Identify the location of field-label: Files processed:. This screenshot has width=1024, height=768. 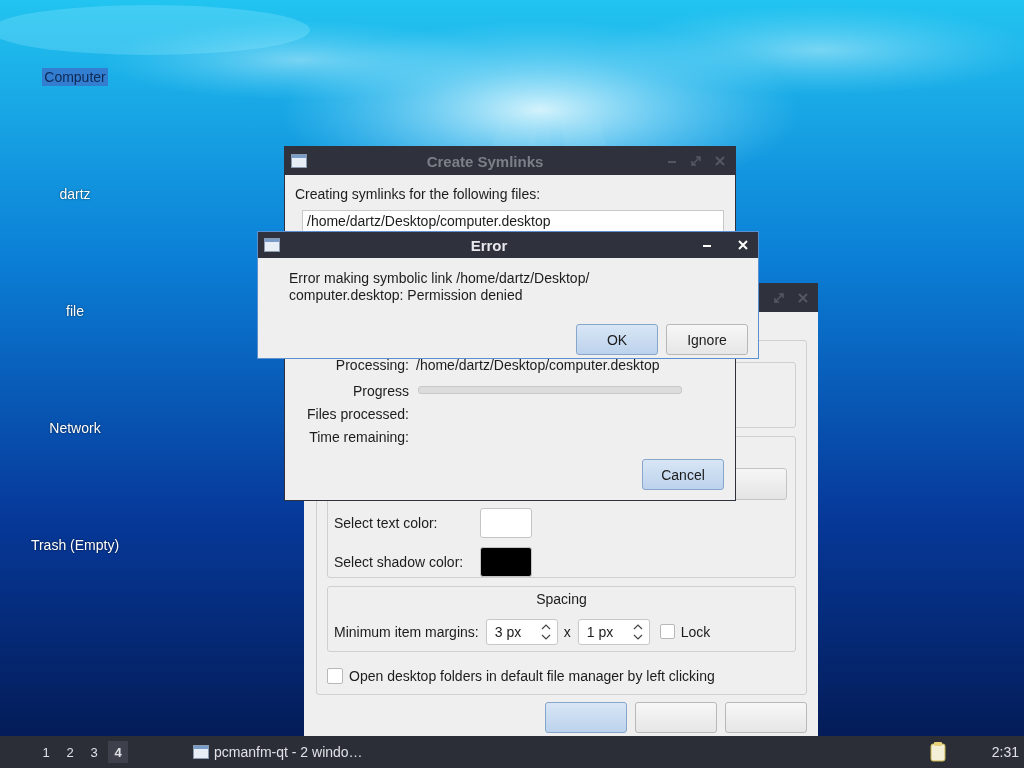
(357, 414).